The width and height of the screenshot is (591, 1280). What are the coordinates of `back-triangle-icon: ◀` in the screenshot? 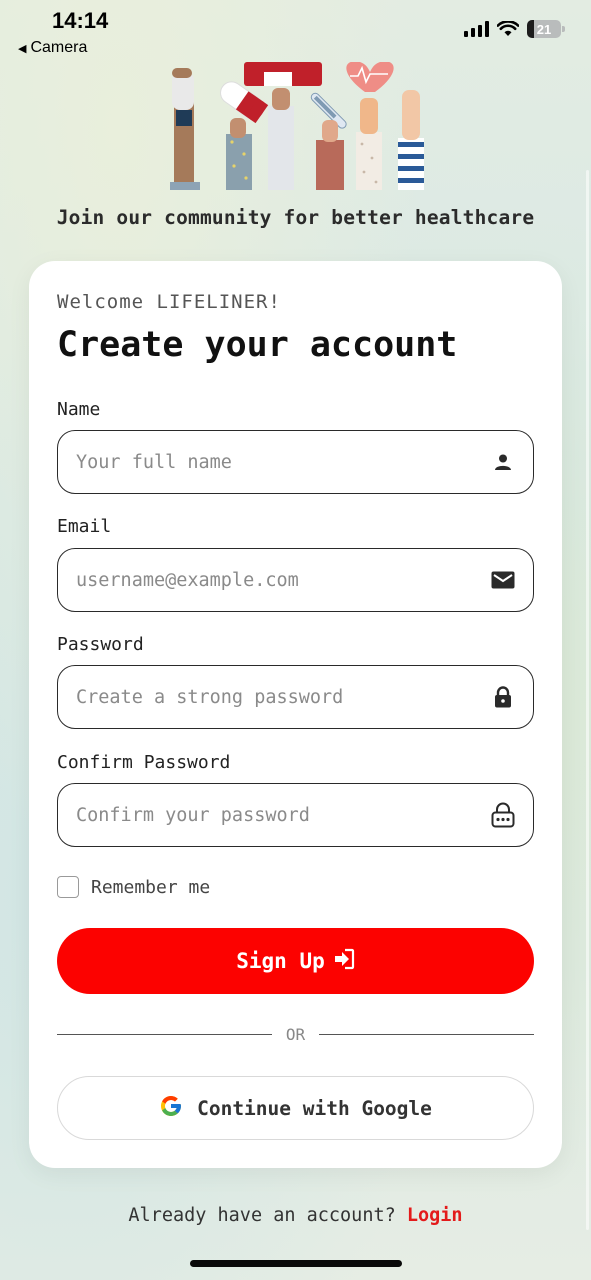 It's located at (22, 48).